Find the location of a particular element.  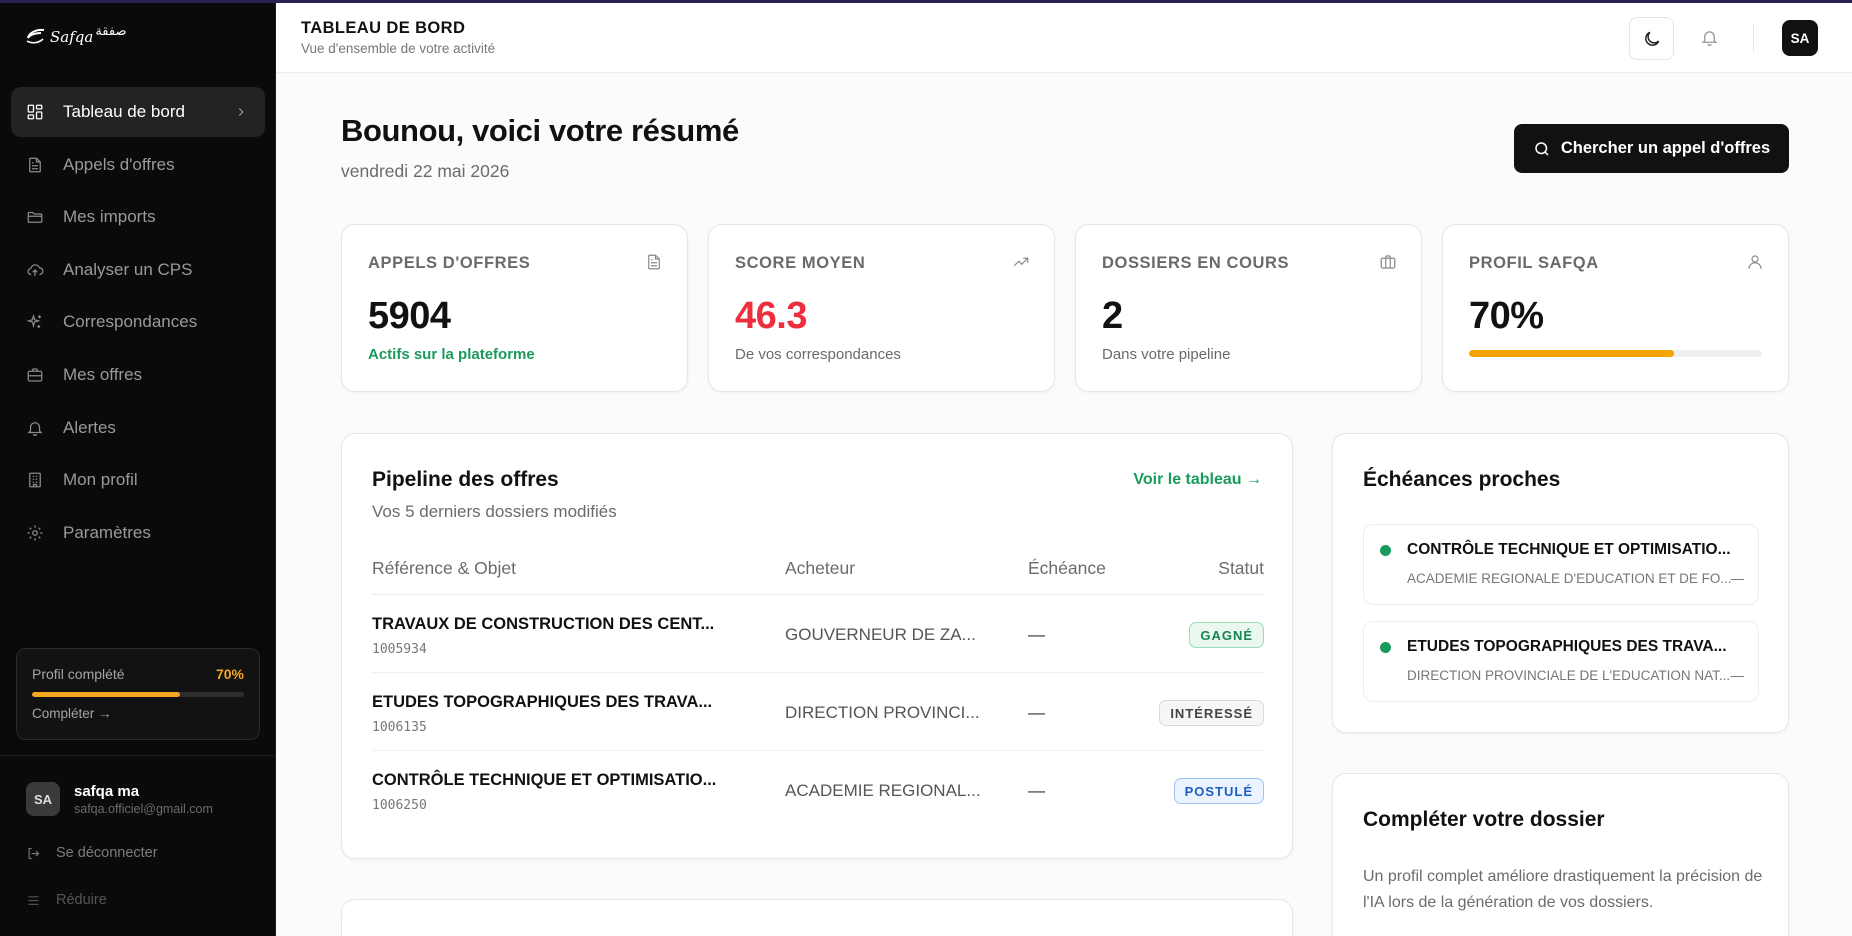

search-tender-button: Chercher un appel d'offres is located at coordinates (1651, 148).